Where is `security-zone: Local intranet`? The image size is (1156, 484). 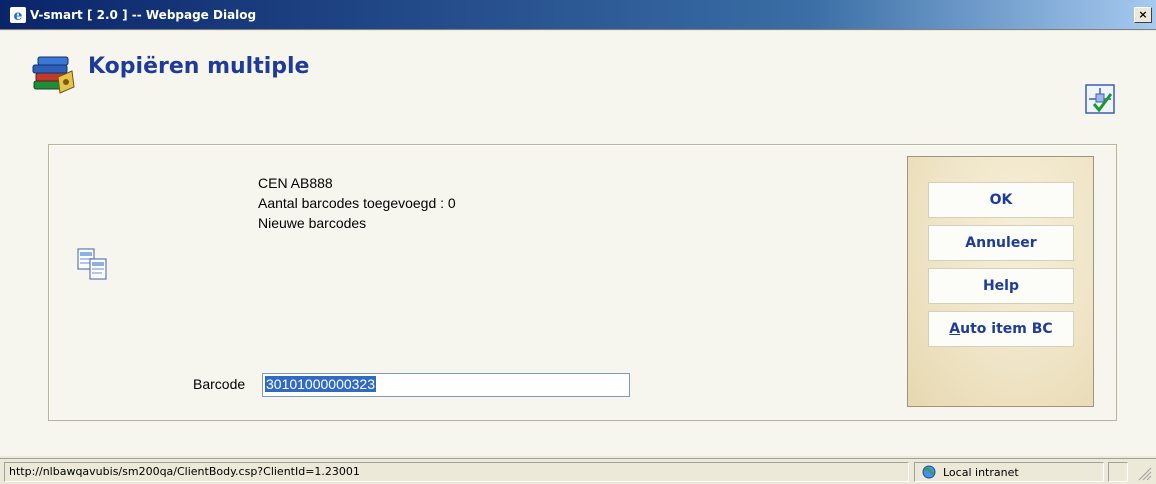
security-zone: Local intranet is located at coordinates (1009, 472).